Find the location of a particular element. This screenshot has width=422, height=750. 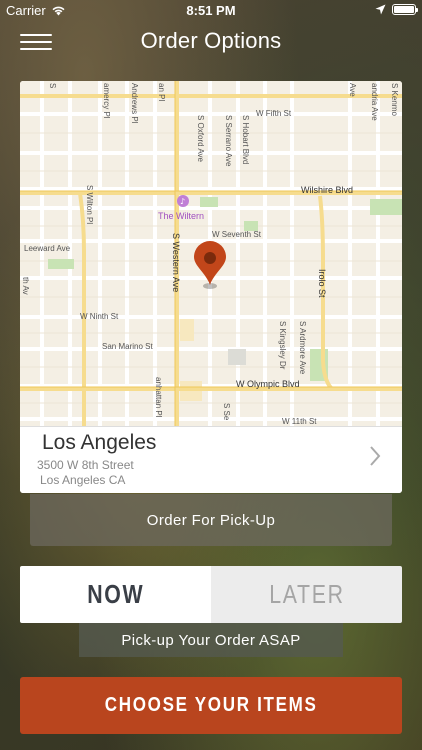

map-label-s-fragment: Ave is located at coordinates (352, 90).